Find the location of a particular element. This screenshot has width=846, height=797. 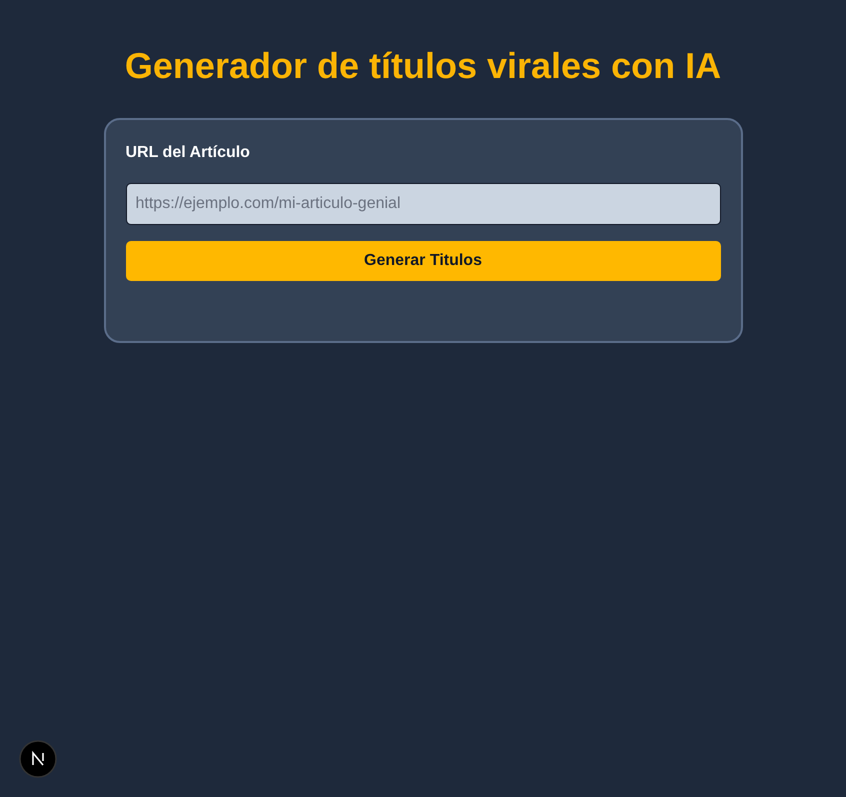

field-label: URL del Artículo is located at coordinates (188, 152).